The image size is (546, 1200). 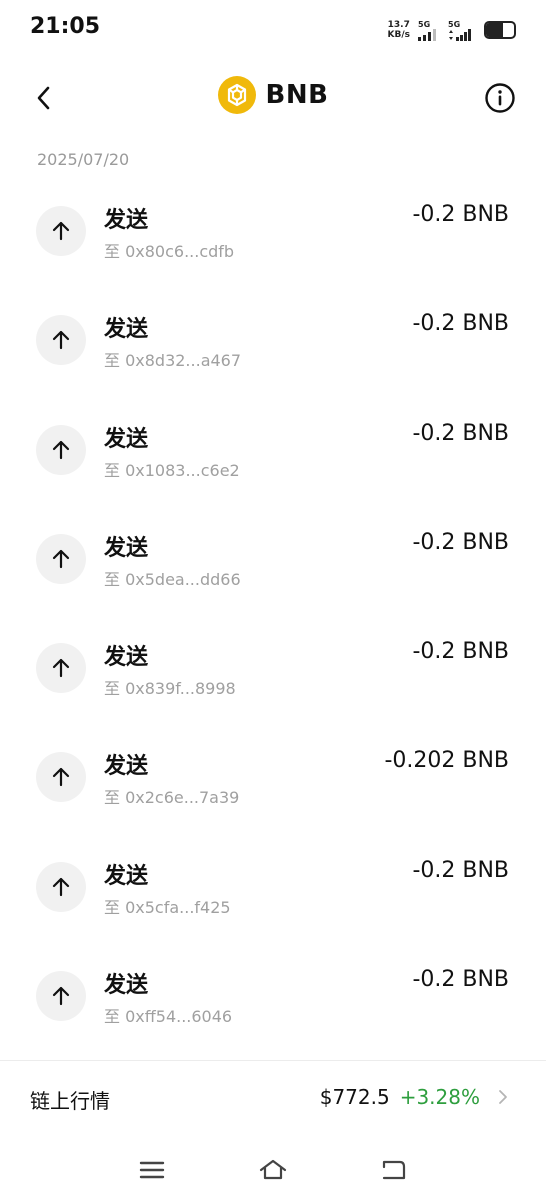 I want to click on system-nav-bar, so click(x=273, y=1170).